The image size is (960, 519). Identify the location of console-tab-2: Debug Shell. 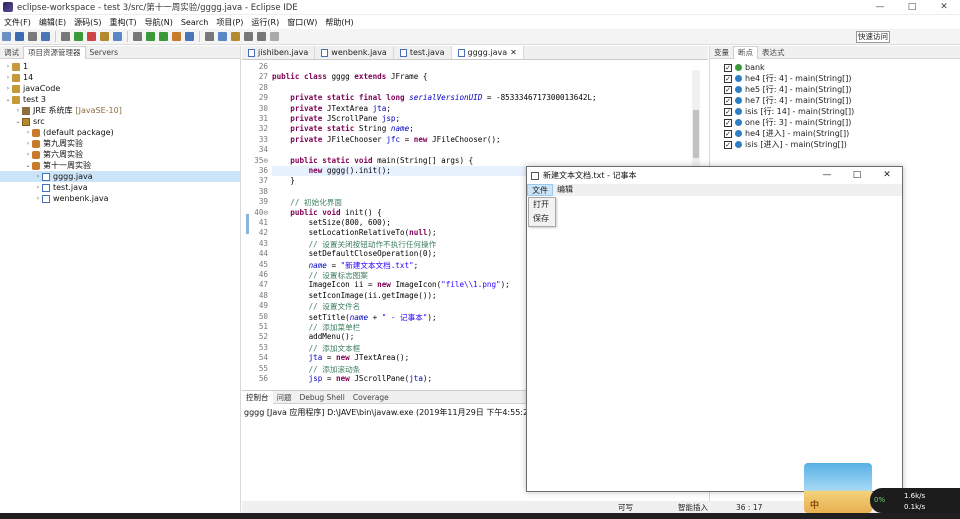
(322, 397).